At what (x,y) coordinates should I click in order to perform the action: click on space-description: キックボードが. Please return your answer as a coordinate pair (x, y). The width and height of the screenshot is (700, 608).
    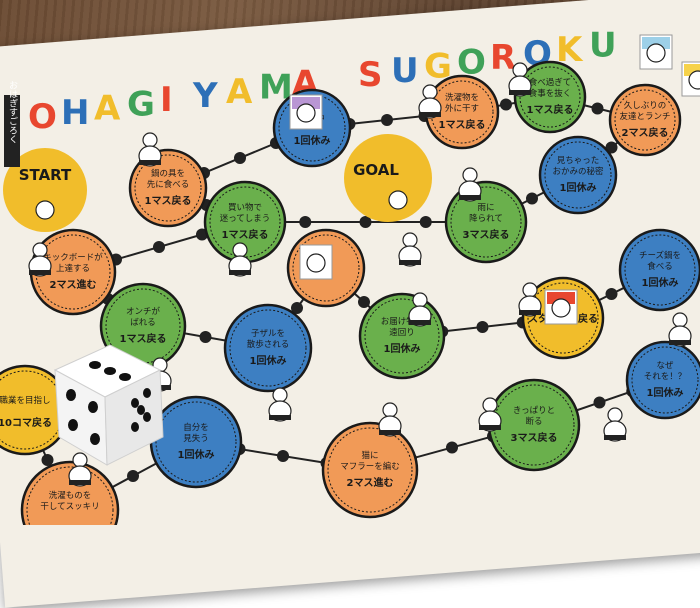
    Looking at the image, I should click on (73, 257).